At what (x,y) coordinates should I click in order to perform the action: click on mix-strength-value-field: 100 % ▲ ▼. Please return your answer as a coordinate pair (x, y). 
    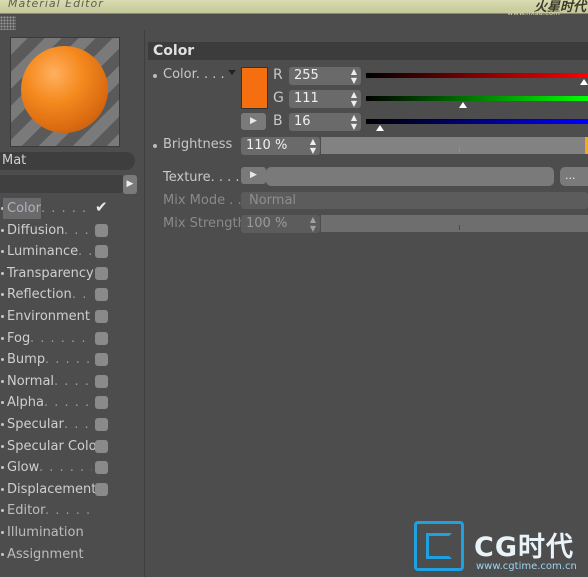
    Looking at the image, I should click on (280, 224).